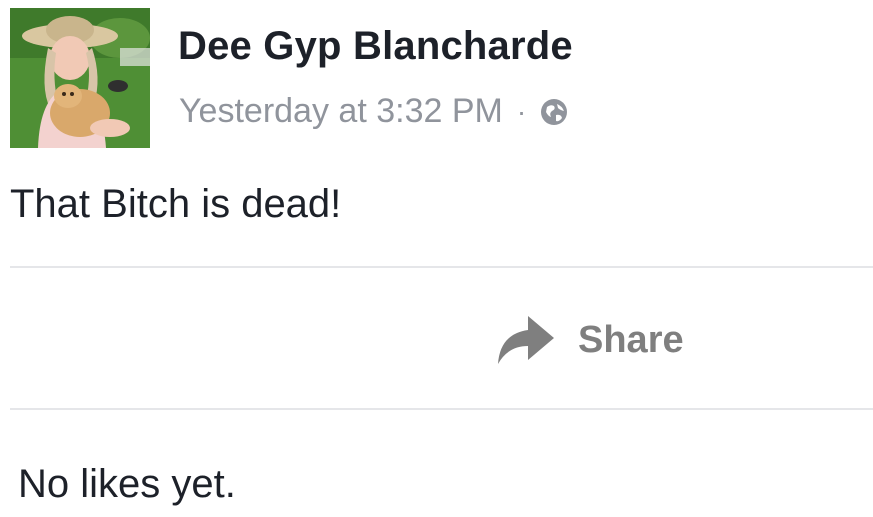 This screenshot has height=517, width=873. Describe the element at coordinates (631, 339) in the screenshot. I see `share-label: Share` at that location.